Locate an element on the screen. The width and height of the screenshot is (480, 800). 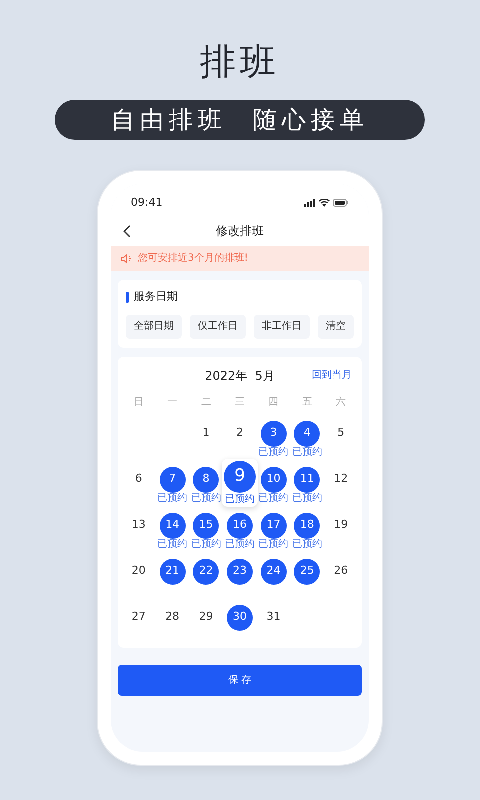
weekday-label: 六 is located at coordinates (341, 403).